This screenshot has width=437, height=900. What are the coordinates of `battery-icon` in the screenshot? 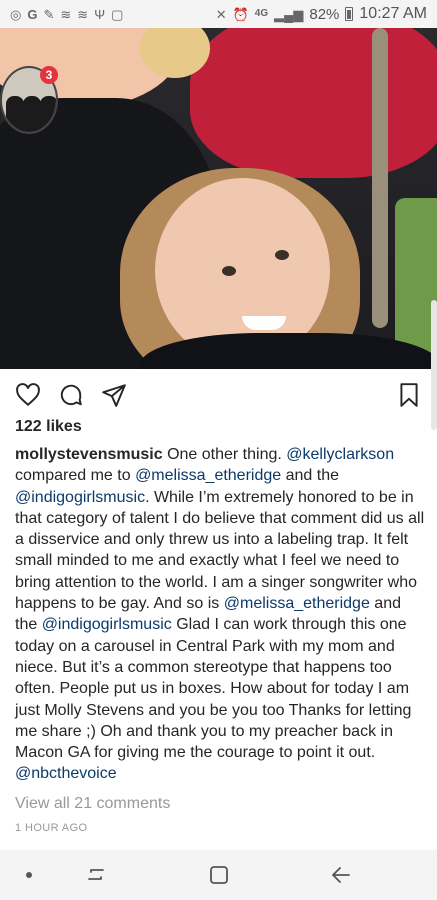 It's located at (349, 14).